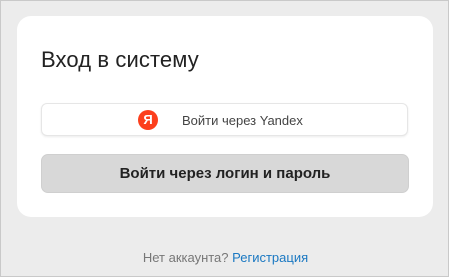  I want to click on yandex-login-button: Я Войти через Yandex, so click(224, 119).